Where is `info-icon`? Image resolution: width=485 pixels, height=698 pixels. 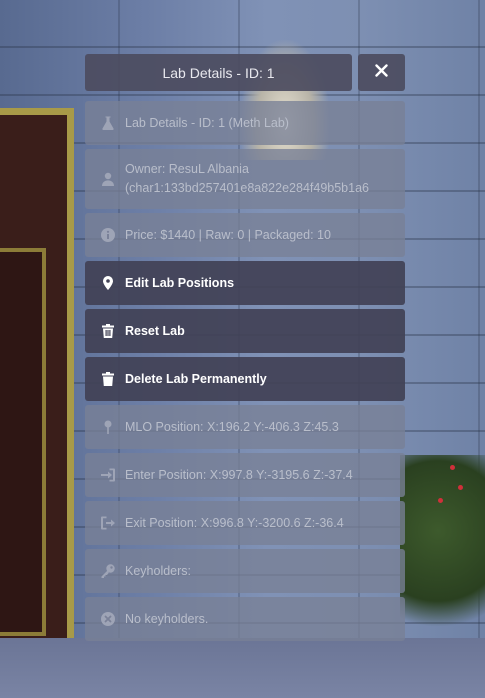
info-icon is located at coordinates (108, 235).